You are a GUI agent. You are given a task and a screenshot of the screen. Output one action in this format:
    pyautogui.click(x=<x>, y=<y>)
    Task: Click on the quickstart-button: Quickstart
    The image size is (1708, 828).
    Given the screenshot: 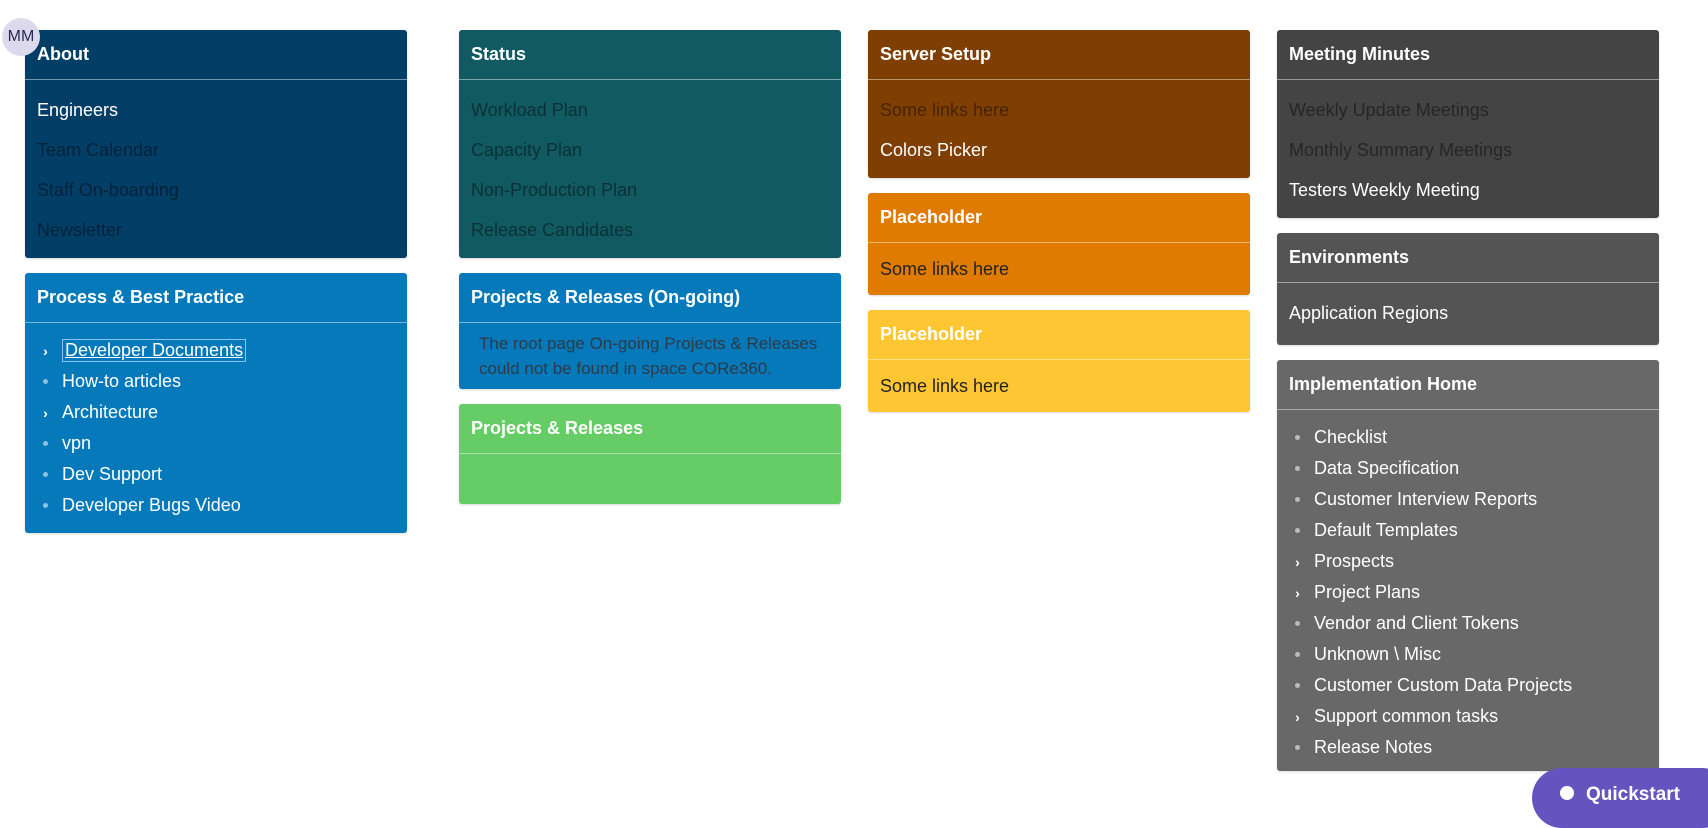 What is the action you would take?
    pyautogui.click(x=1620, y=798)
    